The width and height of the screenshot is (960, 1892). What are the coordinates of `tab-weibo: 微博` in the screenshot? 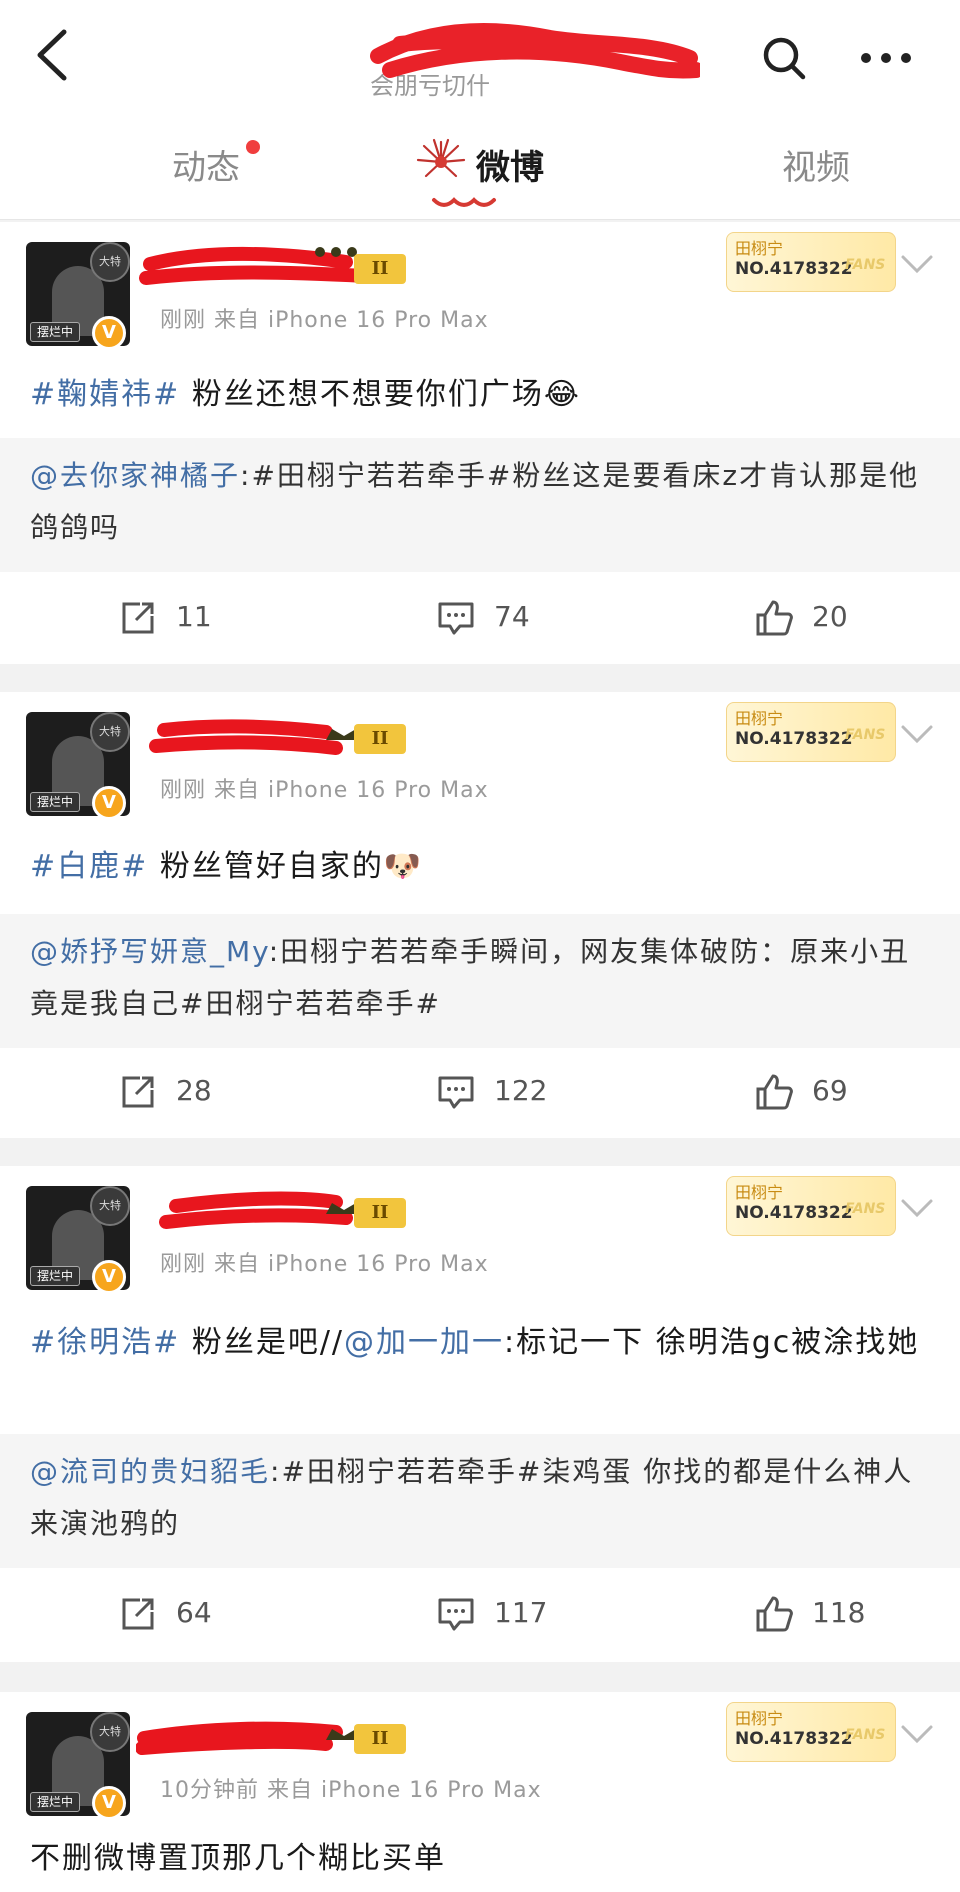 It's located at (510, 164).